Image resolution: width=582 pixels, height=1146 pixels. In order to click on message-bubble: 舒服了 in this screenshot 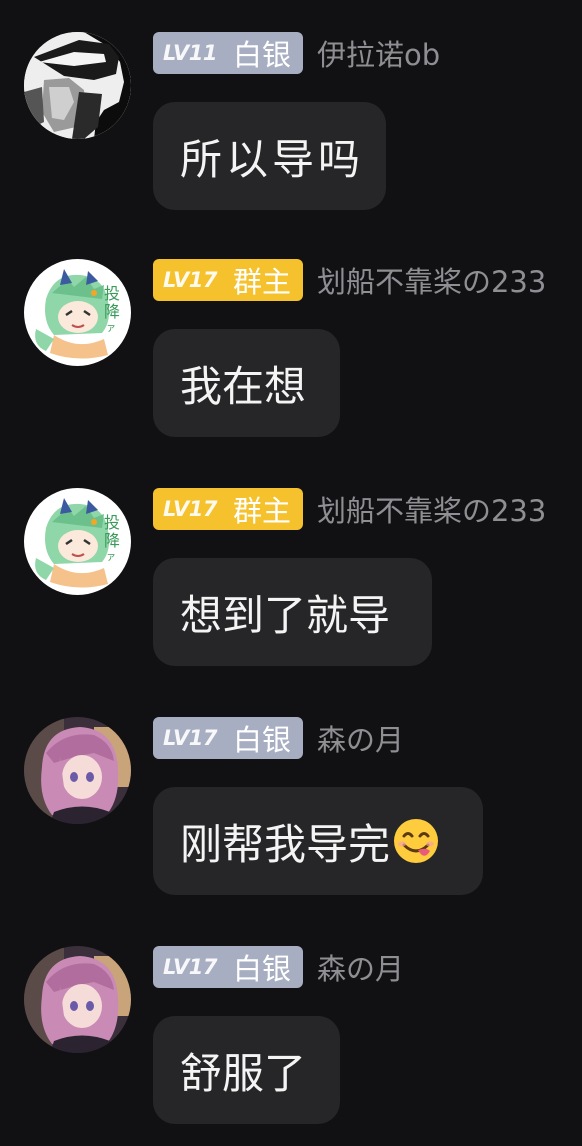, I will do `click(246, 1070)`.